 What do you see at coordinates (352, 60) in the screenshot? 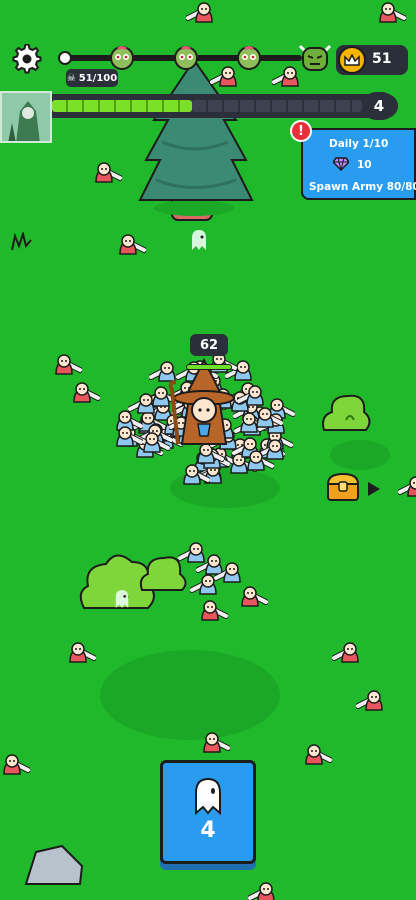
I see `crown-coin-icon` at bounding box center [352, 60].